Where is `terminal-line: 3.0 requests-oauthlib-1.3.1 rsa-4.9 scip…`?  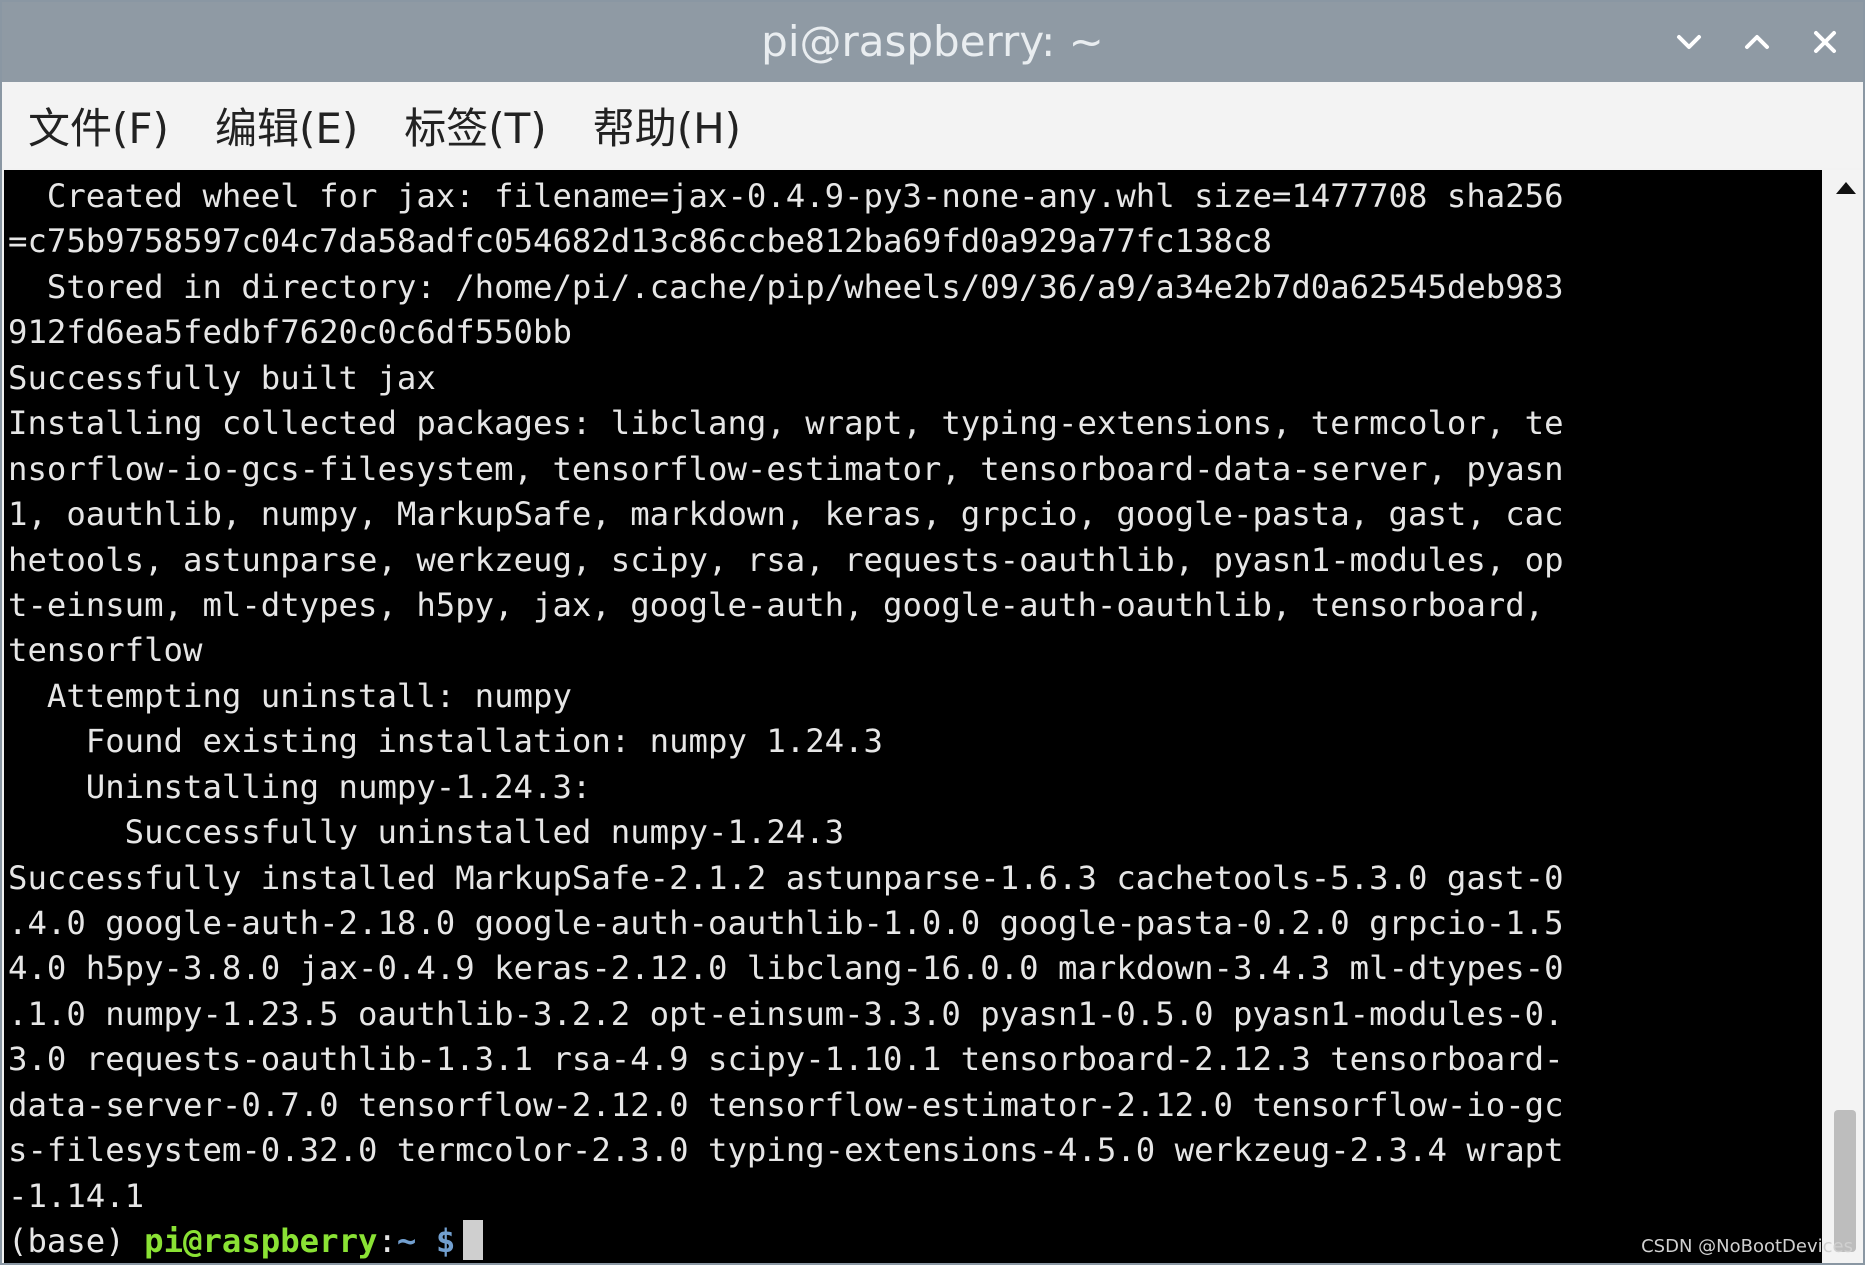 terminal-line: 3.0 requests-oauthlib-1.3.1 rsa-4.9 scip… is located at coordinates (786, 1059).